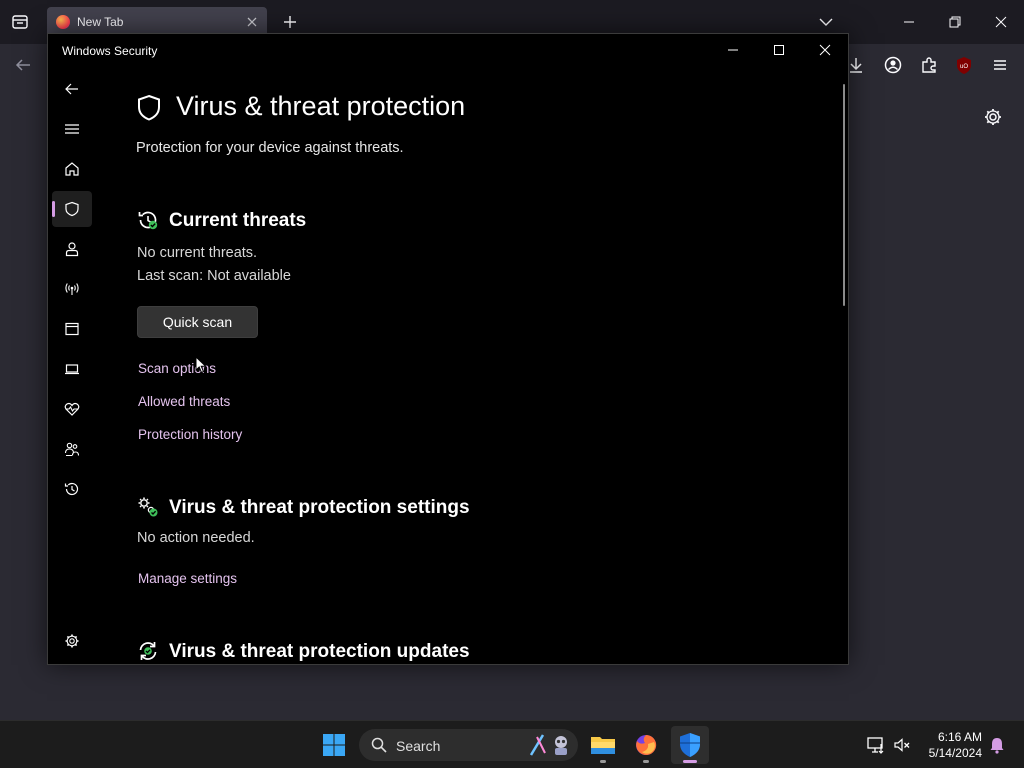 The width and height of the screenshot is (1024, 768). What do you see at coordinates (319, 651) in the screenshot?
I see `protection-updates-title: Virus & threat protection updates` at bounding box center [319, 651].